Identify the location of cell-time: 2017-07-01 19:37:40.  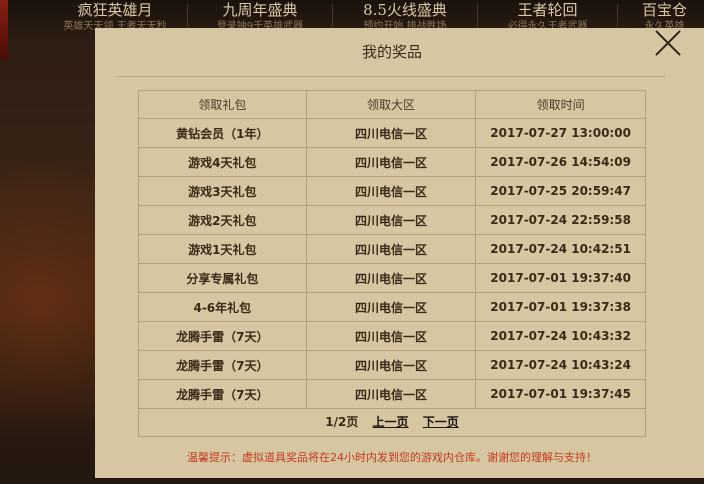
(560, 278).